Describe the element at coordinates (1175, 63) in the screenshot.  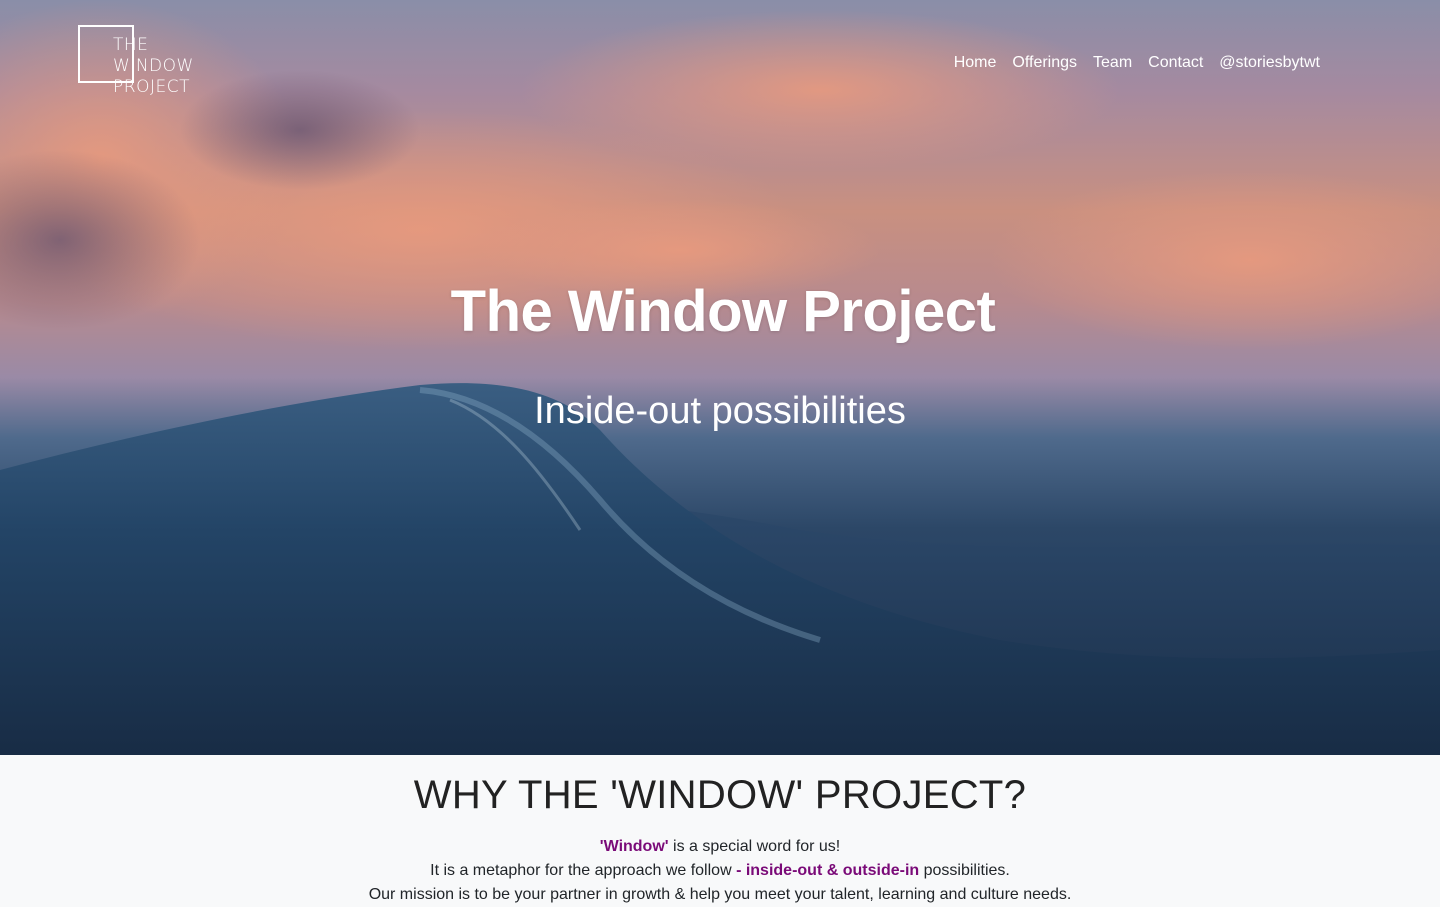
I see `nav-contact: Contact` at that location.